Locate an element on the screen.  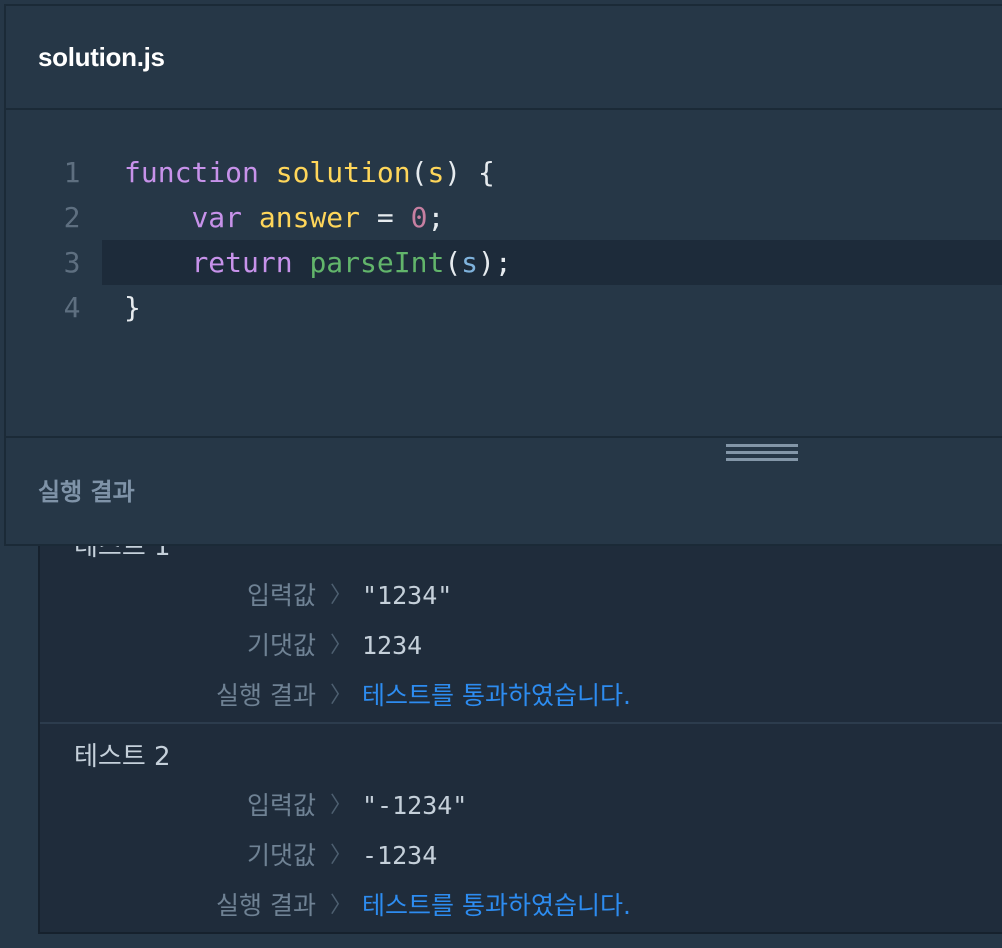
line-number: 4 is located at coordinates (72, 307).